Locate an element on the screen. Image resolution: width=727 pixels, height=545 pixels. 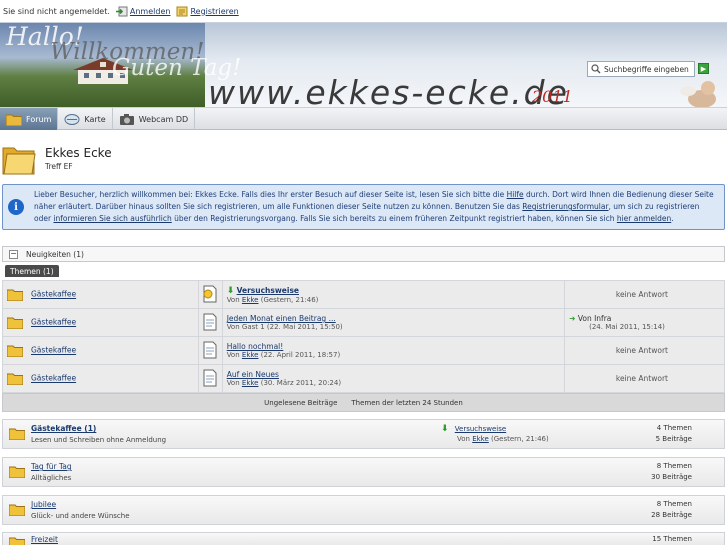
register-icon is located at coordinates (182, 11).